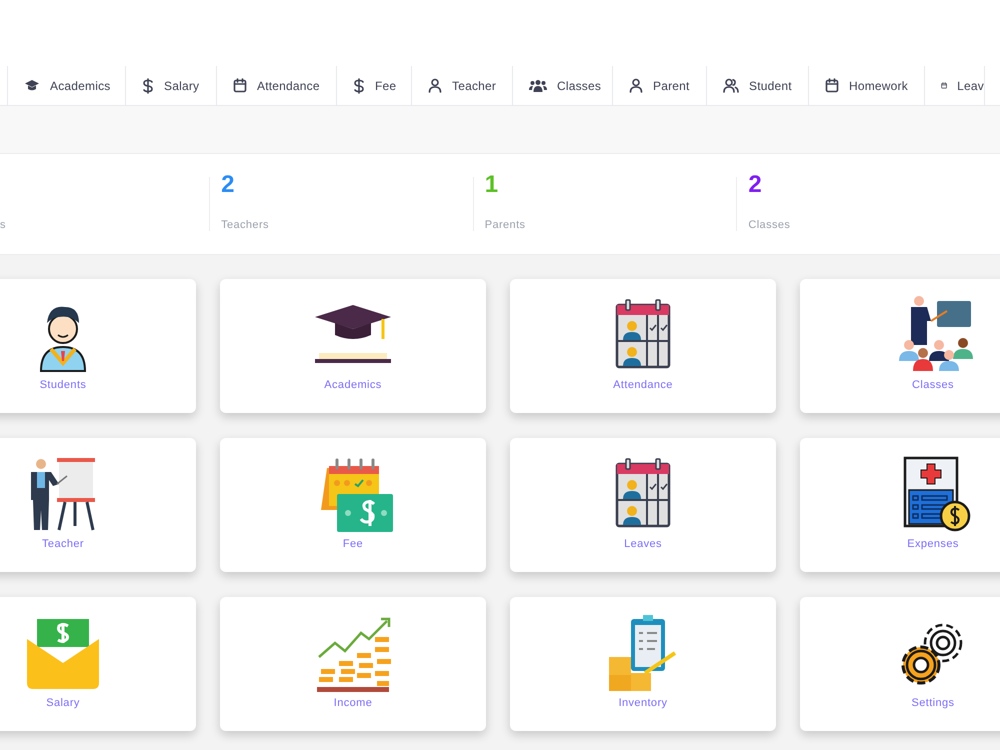 This screenshot has width=1000, height=750. I want to click on nav-tab: Teacher, so click(462, 85).